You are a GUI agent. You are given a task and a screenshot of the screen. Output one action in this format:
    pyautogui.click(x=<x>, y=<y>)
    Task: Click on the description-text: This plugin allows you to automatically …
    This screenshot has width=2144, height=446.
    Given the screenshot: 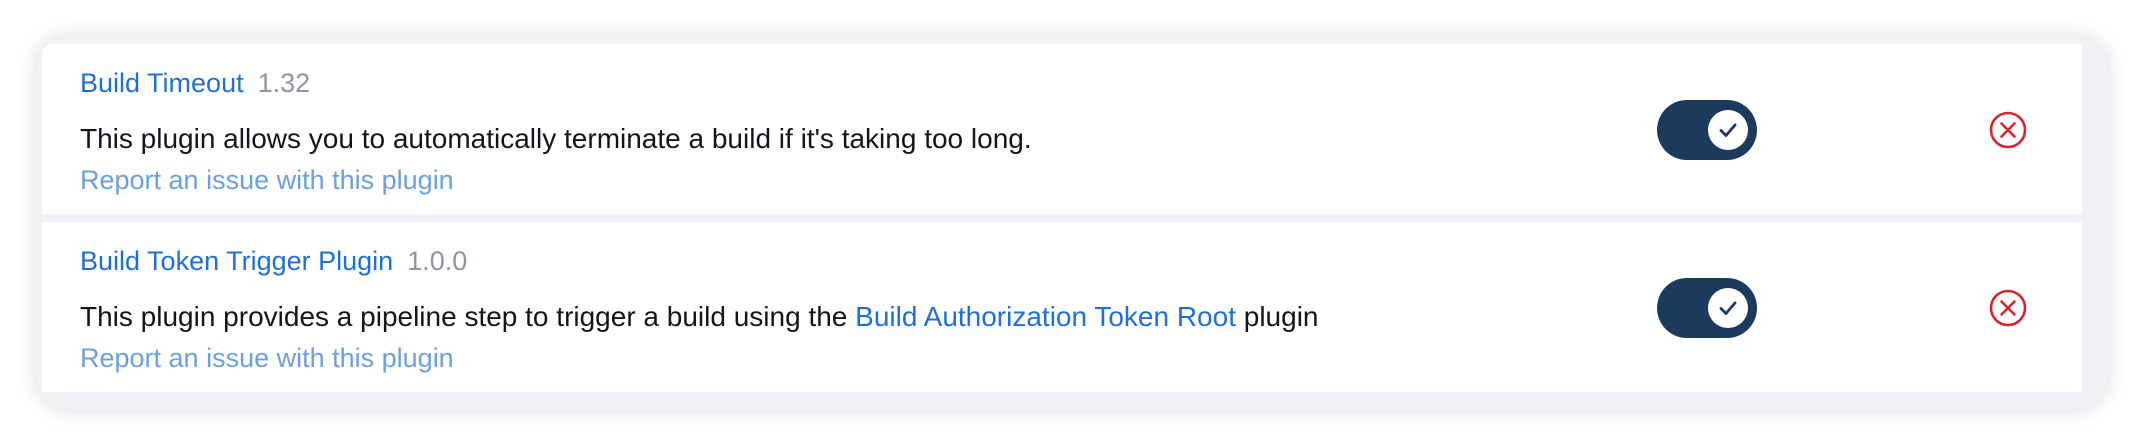 What is the action you would take?
    pyautogui.click(x=556, y=138)
    